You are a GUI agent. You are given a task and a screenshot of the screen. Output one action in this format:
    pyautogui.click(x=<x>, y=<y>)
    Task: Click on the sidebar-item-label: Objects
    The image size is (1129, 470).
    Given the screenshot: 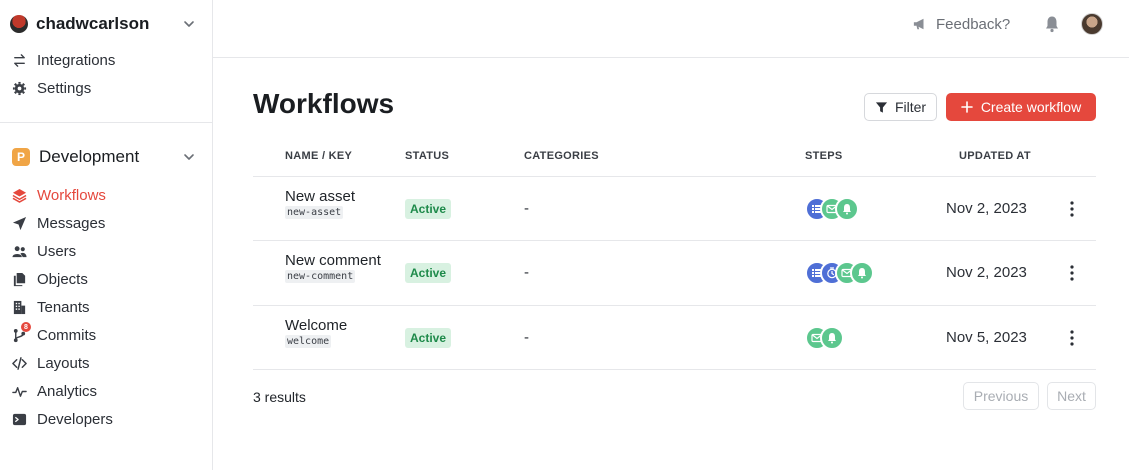 What is the action you would take?
    pyautogui.click(x=62, y=279)
    